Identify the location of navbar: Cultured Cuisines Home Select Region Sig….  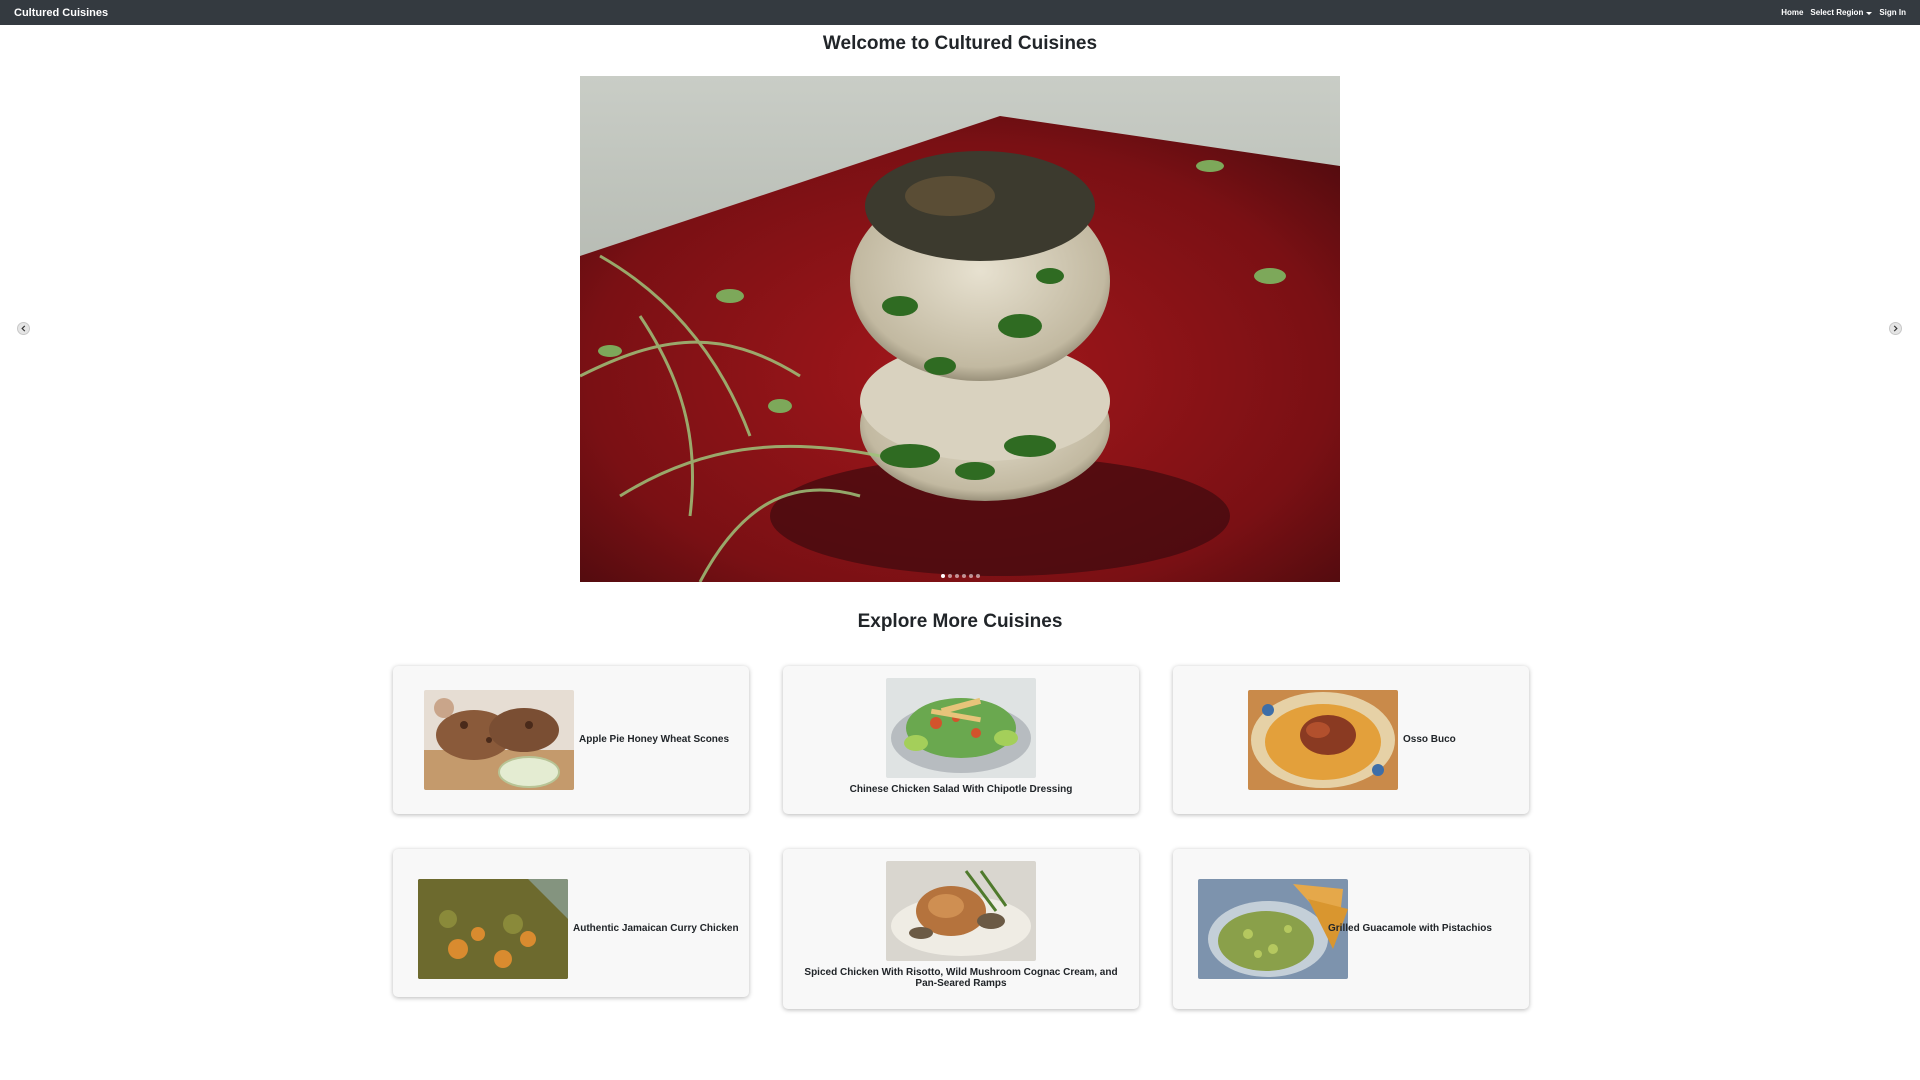
(960, 12).